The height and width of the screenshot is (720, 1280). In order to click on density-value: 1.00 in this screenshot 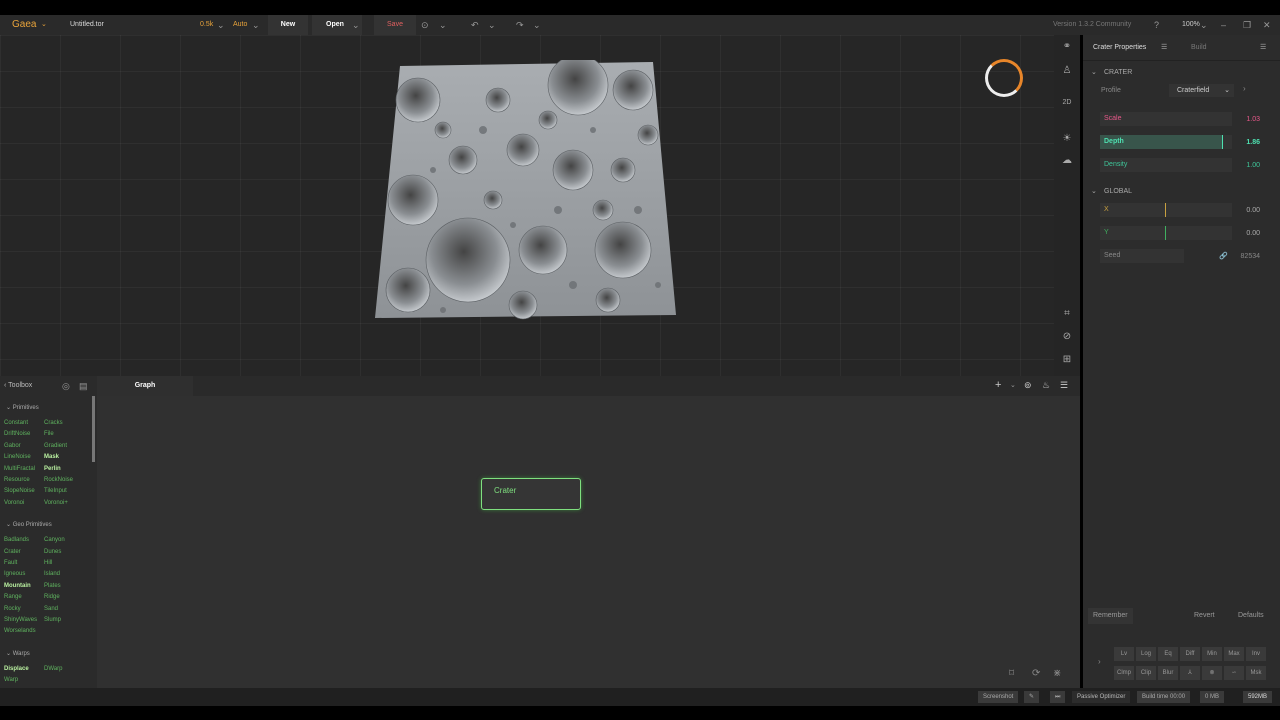, I will do `click(1253, 165)`.